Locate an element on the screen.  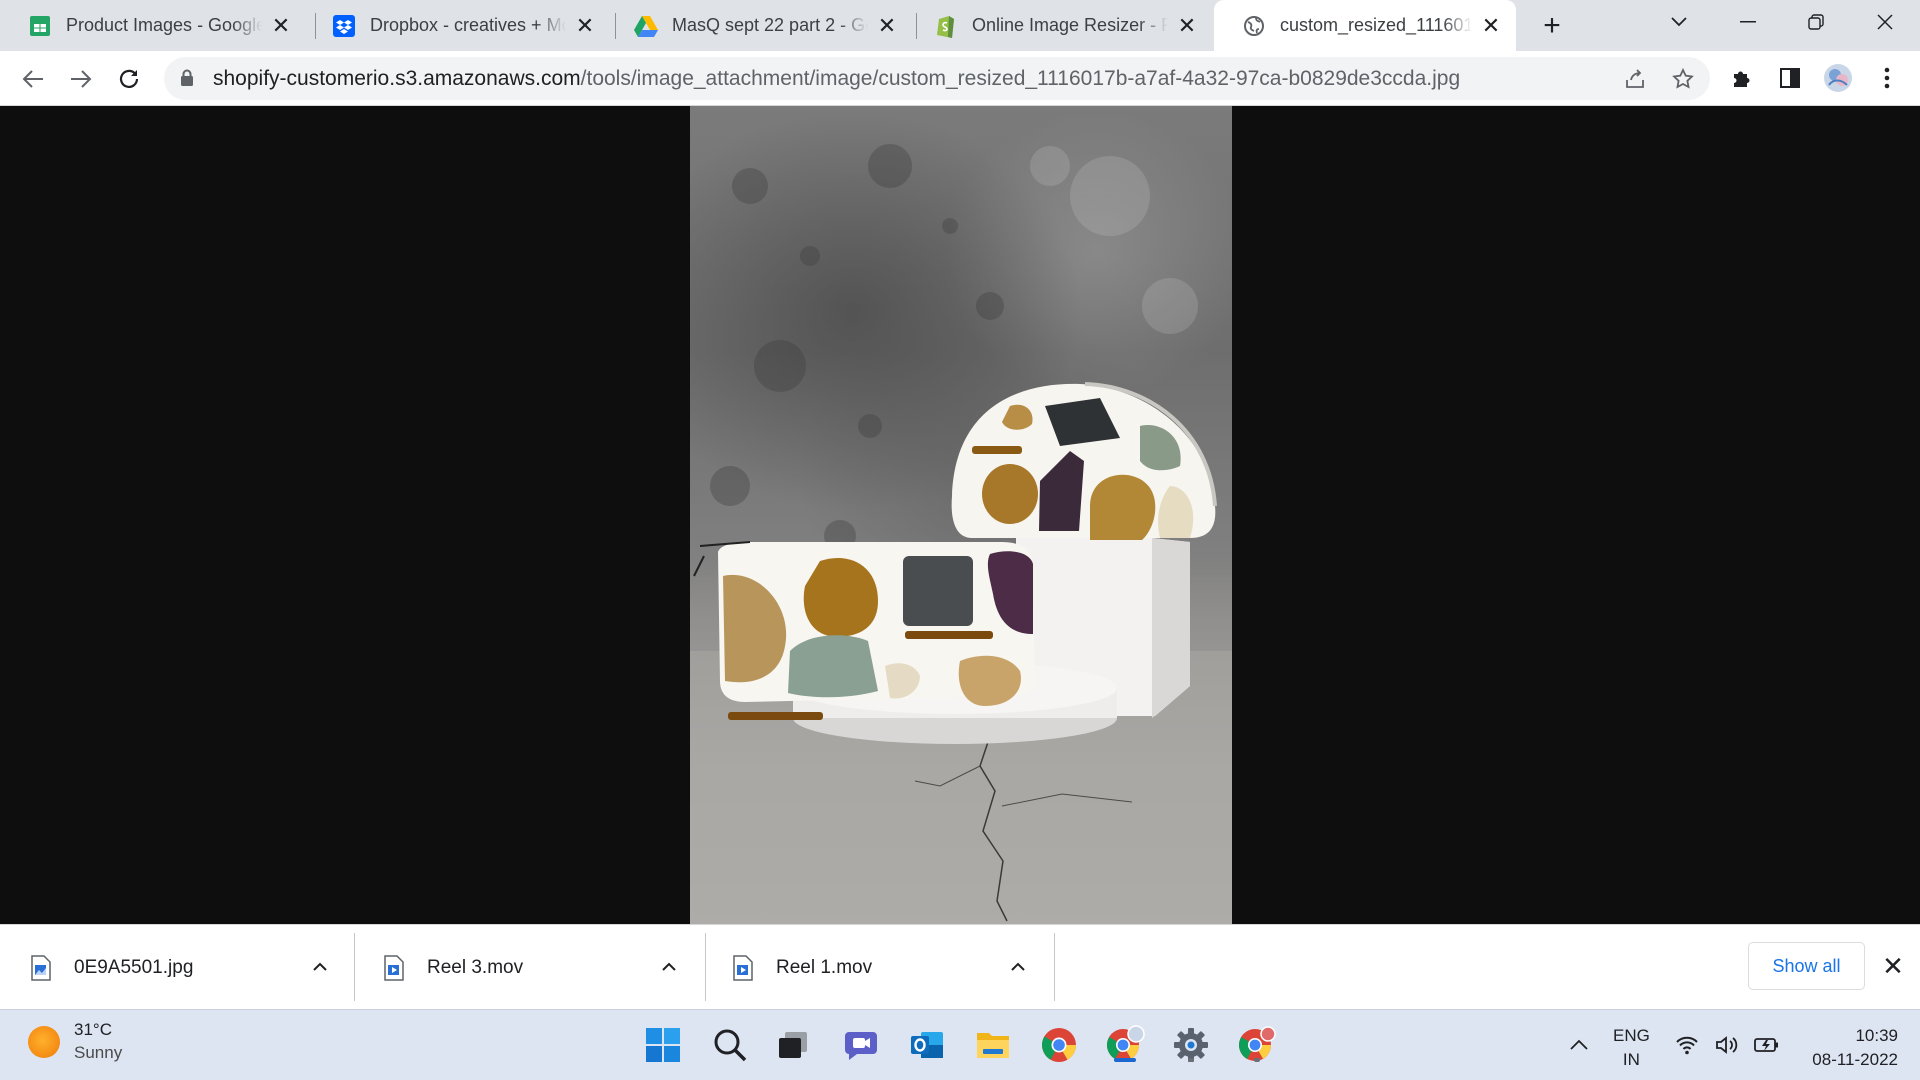
share-icon is located at coordinates (1635, 78).